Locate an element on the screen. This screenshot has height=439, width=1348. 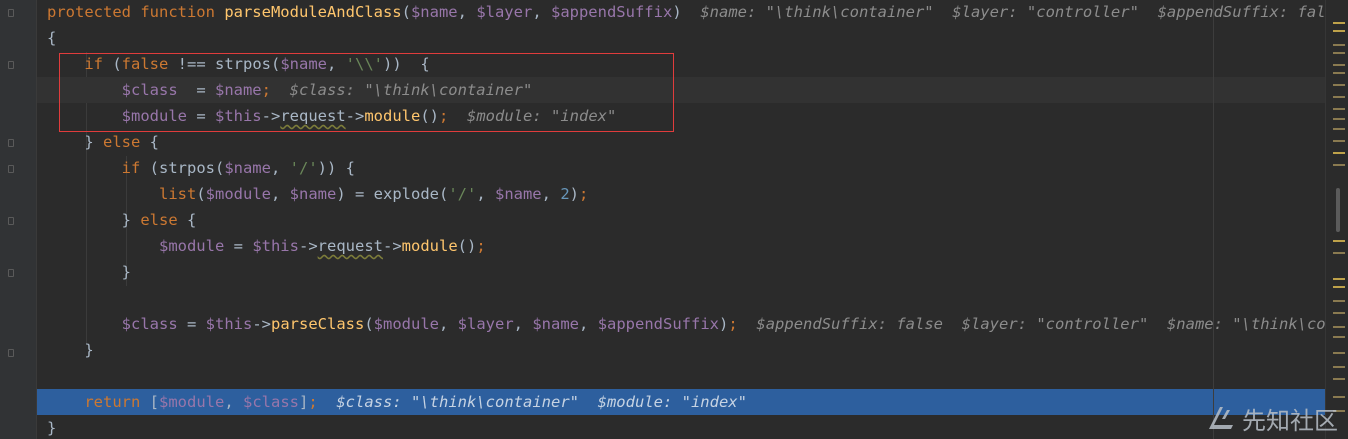
code-token: else is located at coordinates (163, 220).